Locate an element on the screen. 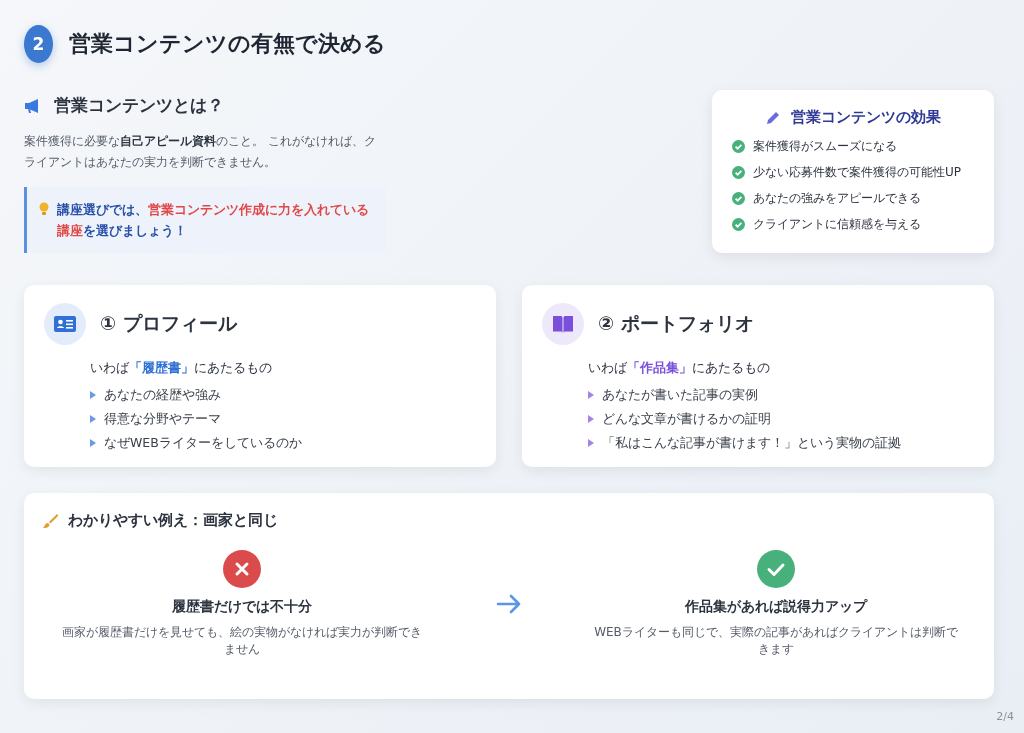 The width and height of the screenshot is (1024, 733). page-number: 2/4 is located at coordinates (1005, 716).